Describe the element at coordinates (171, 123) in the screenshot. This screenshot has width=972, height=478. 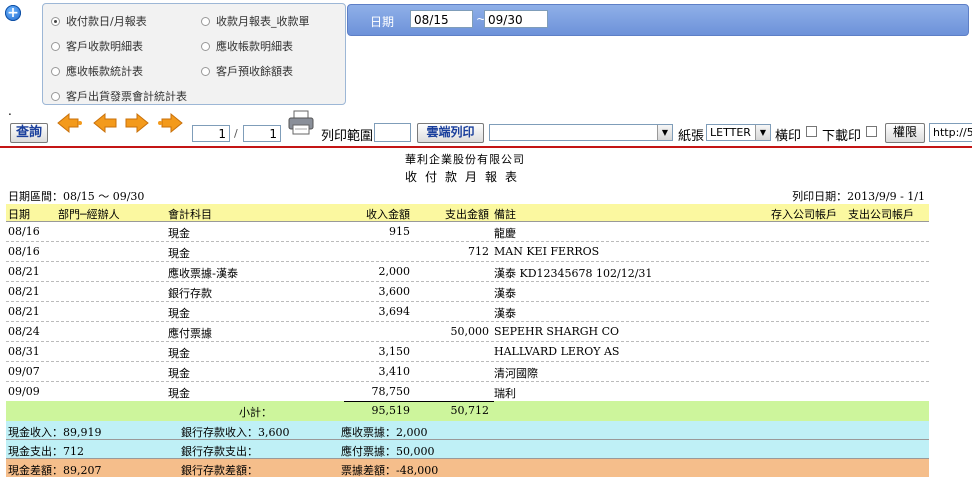
I see `last-page-icon` at that location.